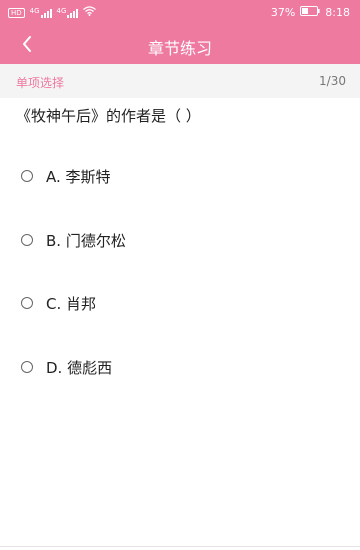 The height and width of the screenshot is (550, 360). Describe the element at coordinates (180, 369) in the screenshot. I see `option-d: D. 德彪西` at that location.